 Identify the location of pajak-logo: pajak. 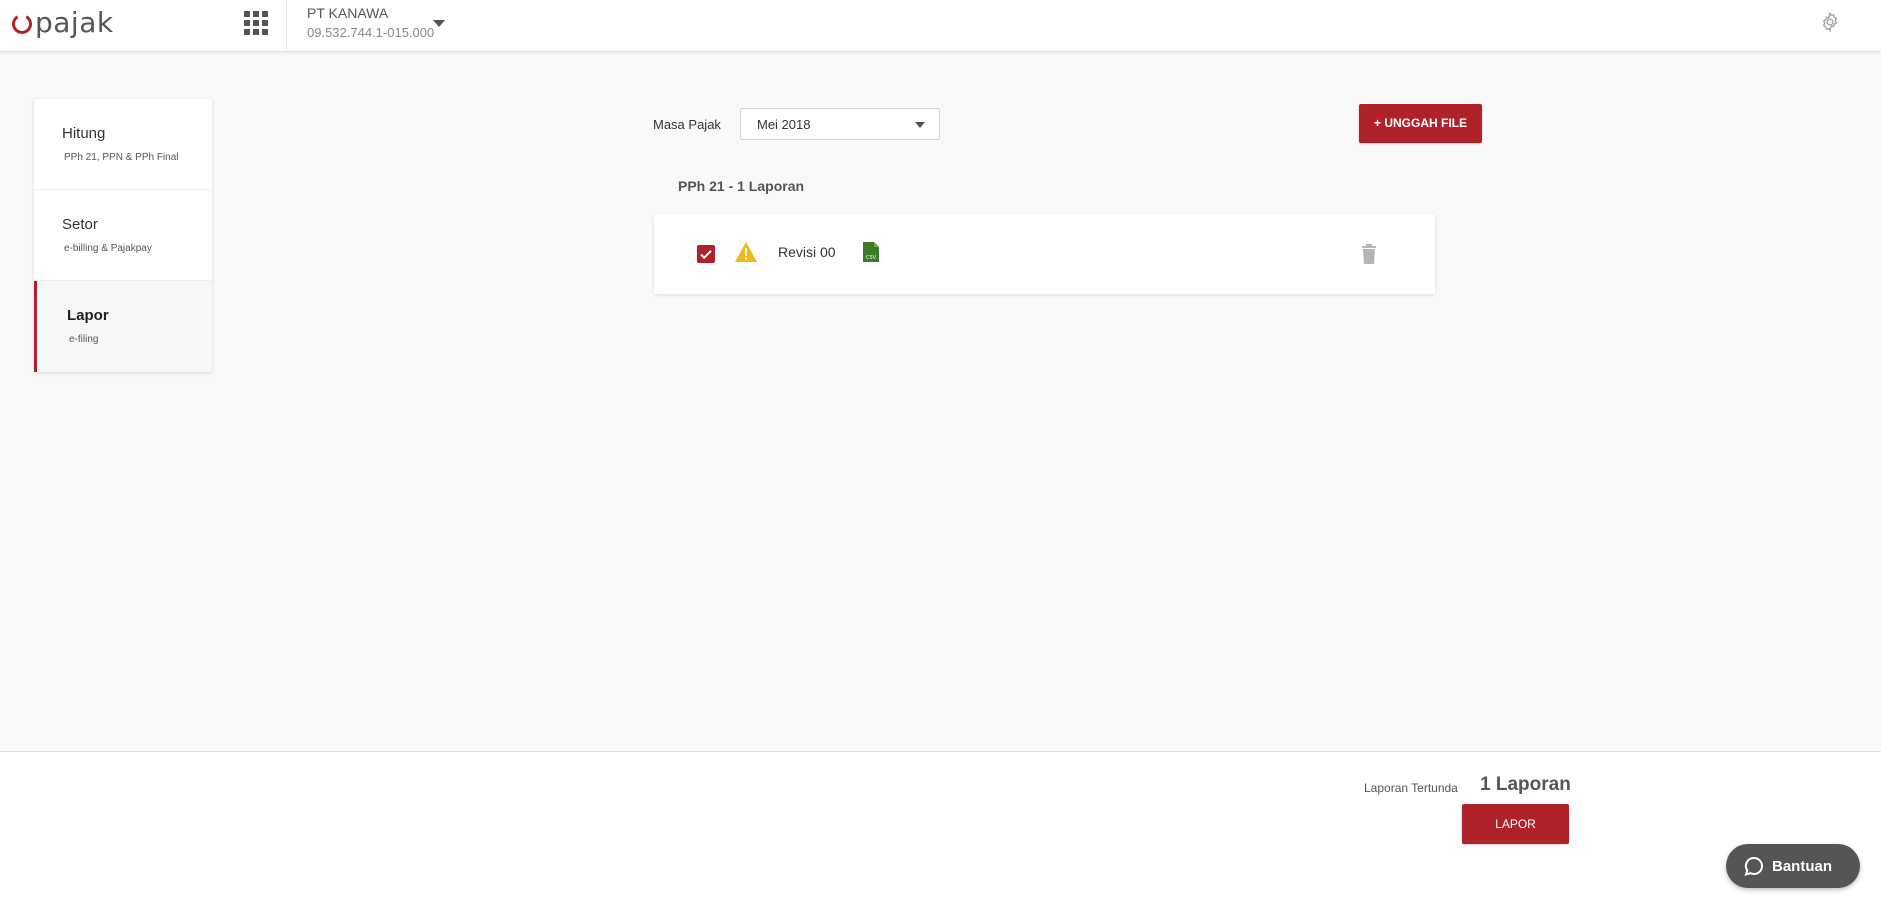
(62, 23).